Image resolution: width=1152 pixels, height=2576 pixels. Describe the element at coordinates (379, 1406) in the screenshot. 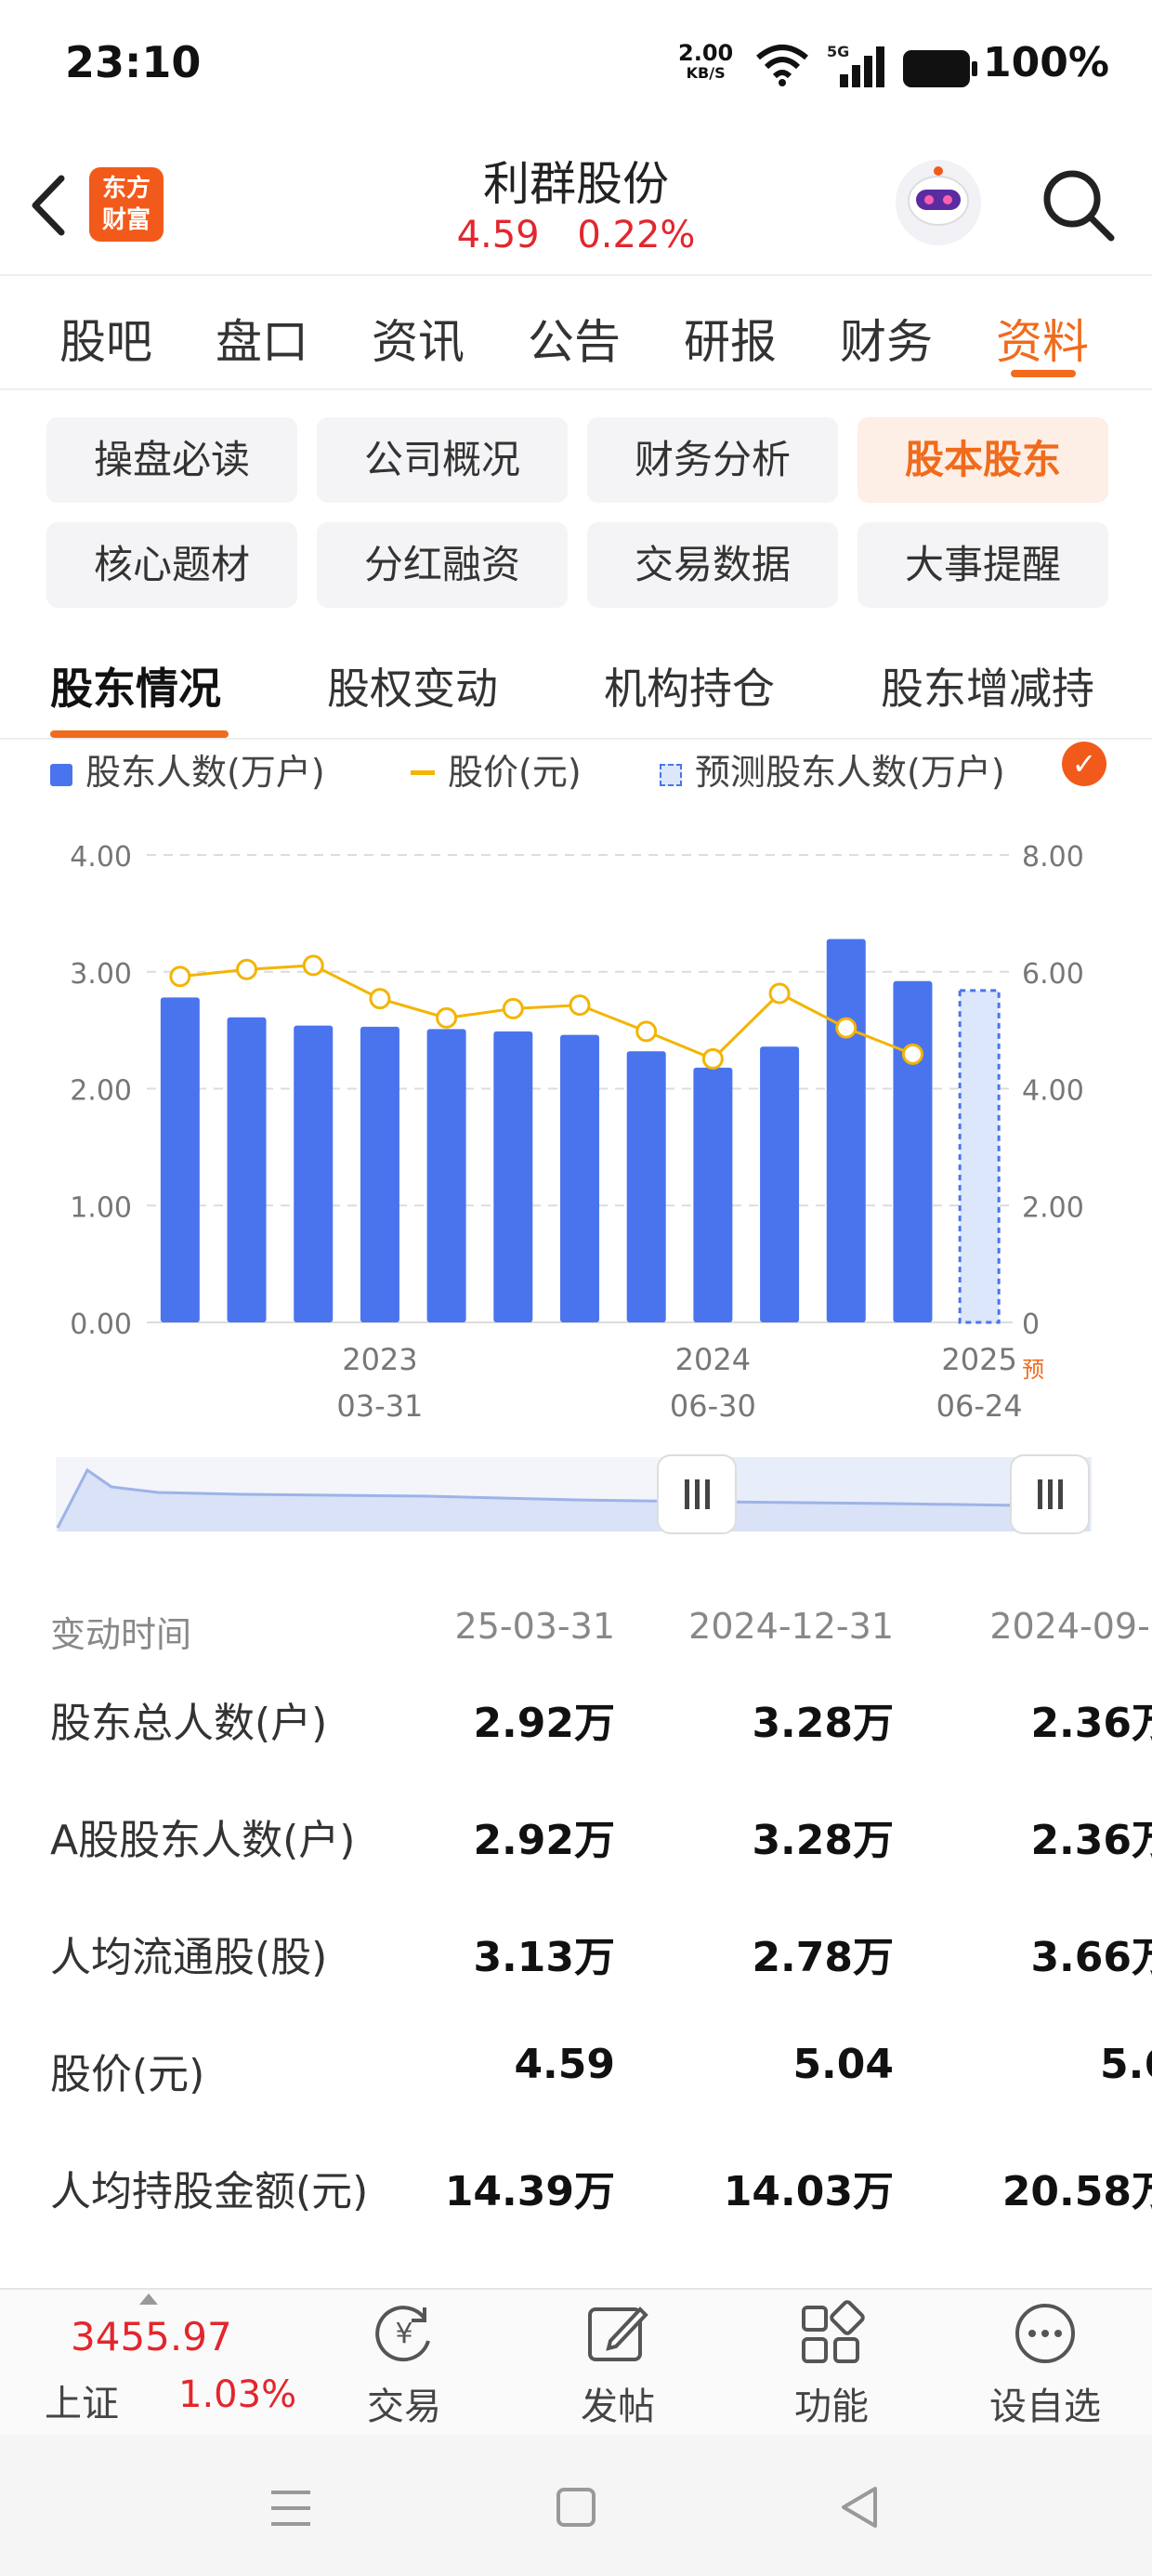

I see `x-tick-date: 03-31` at that location.